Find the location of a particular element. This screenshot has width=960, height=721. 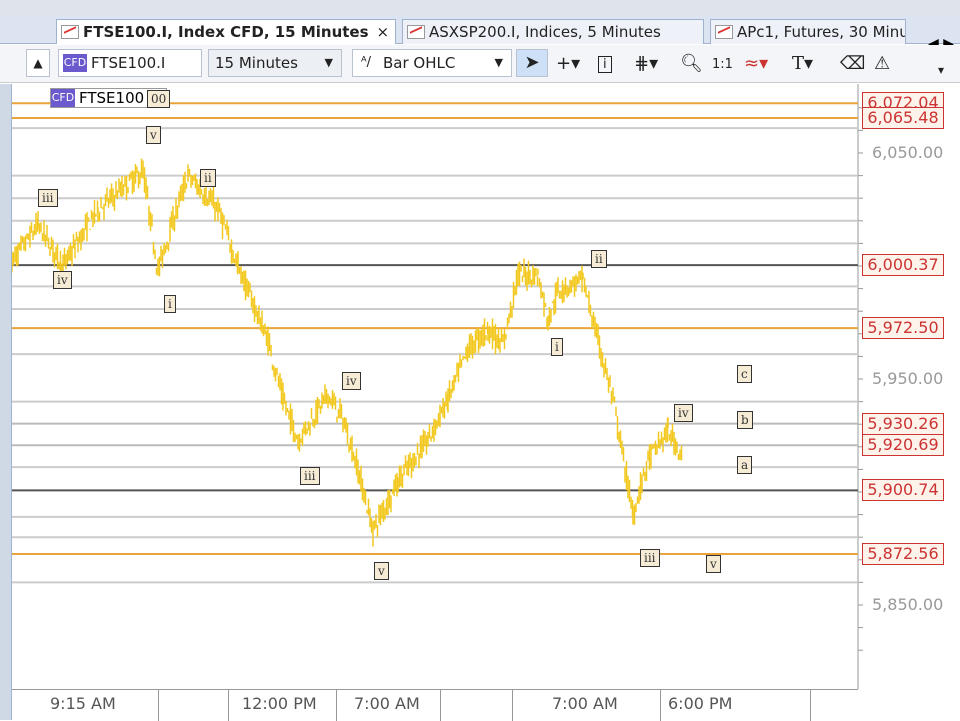

close-icon: × is located at coordinates (383, 32).